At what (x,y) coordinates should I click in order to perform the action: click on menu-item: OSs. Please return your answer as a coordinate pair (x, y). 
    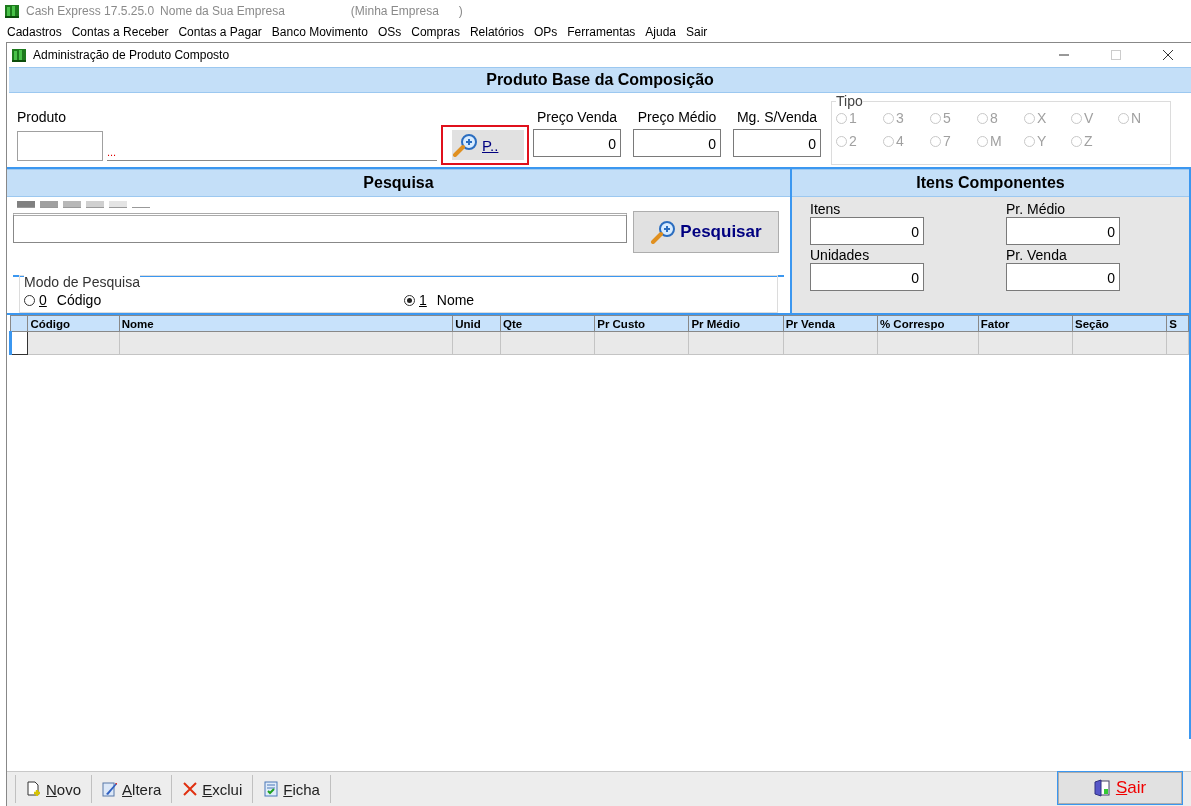
    Looking at the image, I should click on (389, 32).